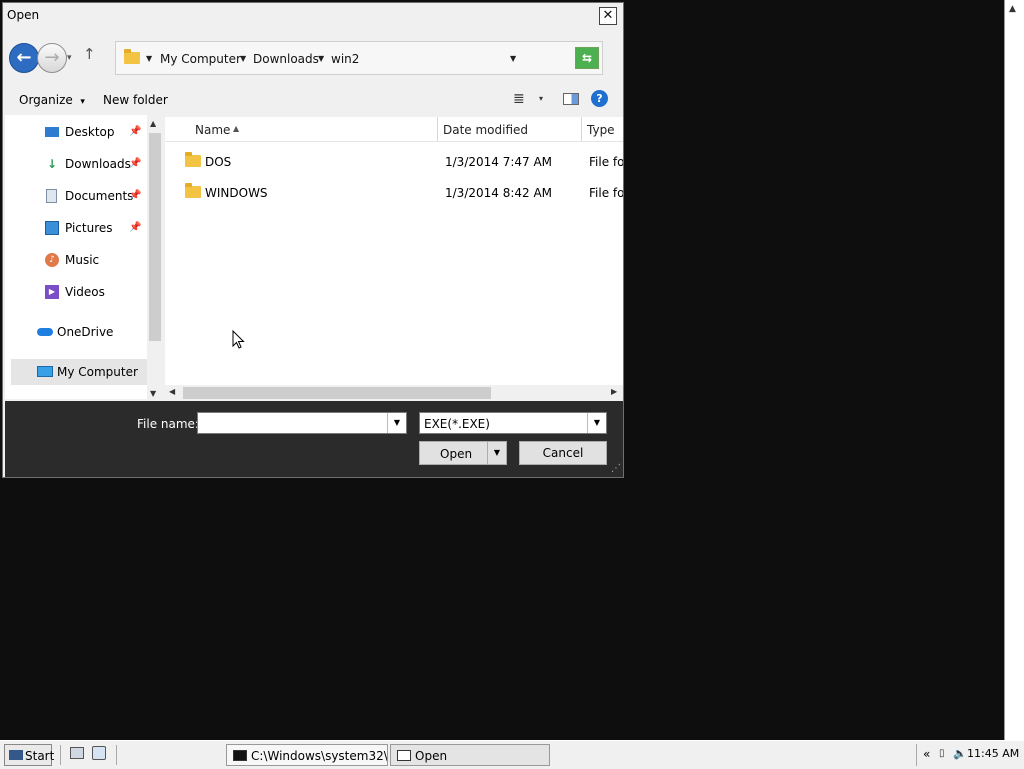 Image resolution: width=1024 pixels, height=769 pixels. Describe the element at coordinates (456, 454) in the screenshot. I see `open-button-label: Open` at that location.